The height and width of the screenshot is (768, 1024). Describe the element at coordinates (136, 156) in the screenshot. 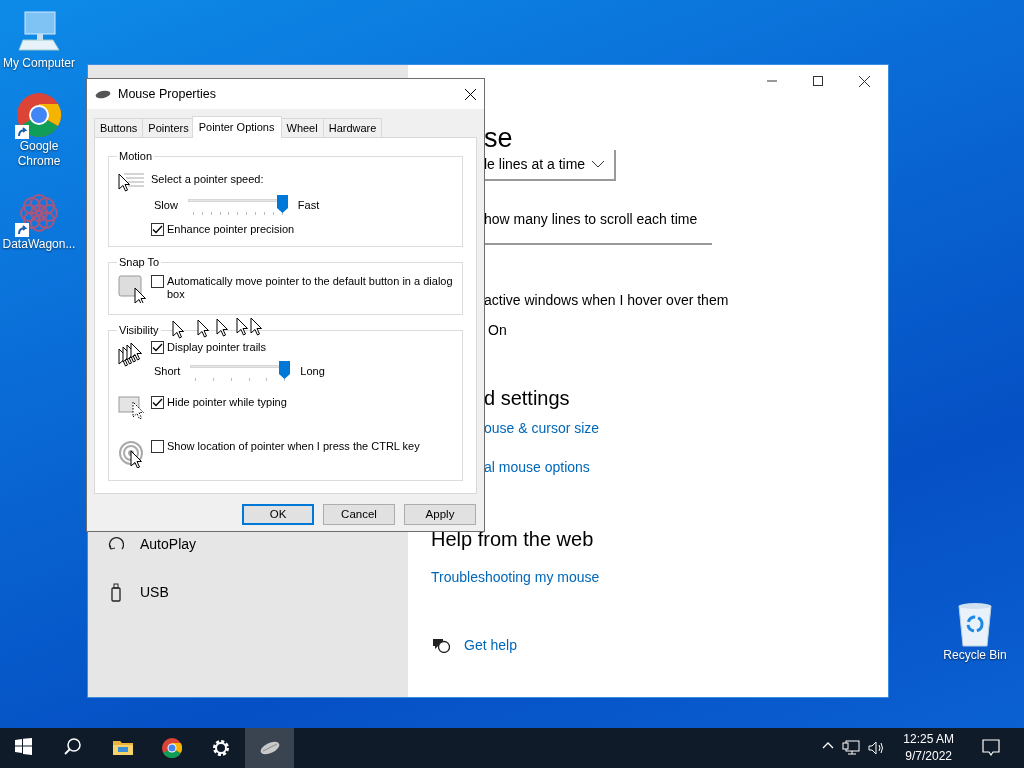

I see `group-label: Motion` at that location.